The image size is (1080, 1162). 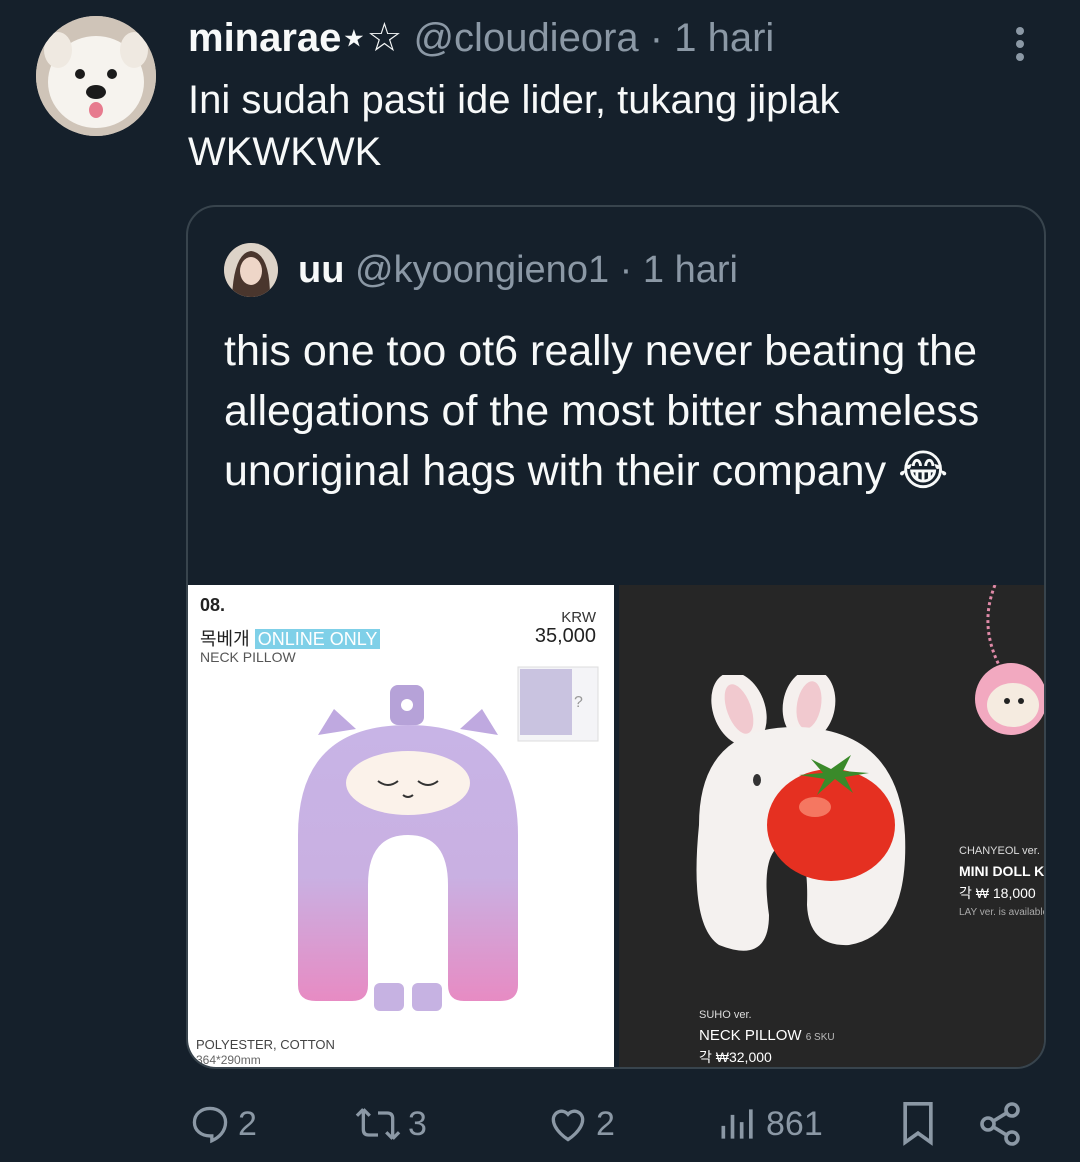 What do you see at coordinates (565, 636) in the screenshot?
I see `item-price: 35,000` at bounding box center [565, 636].